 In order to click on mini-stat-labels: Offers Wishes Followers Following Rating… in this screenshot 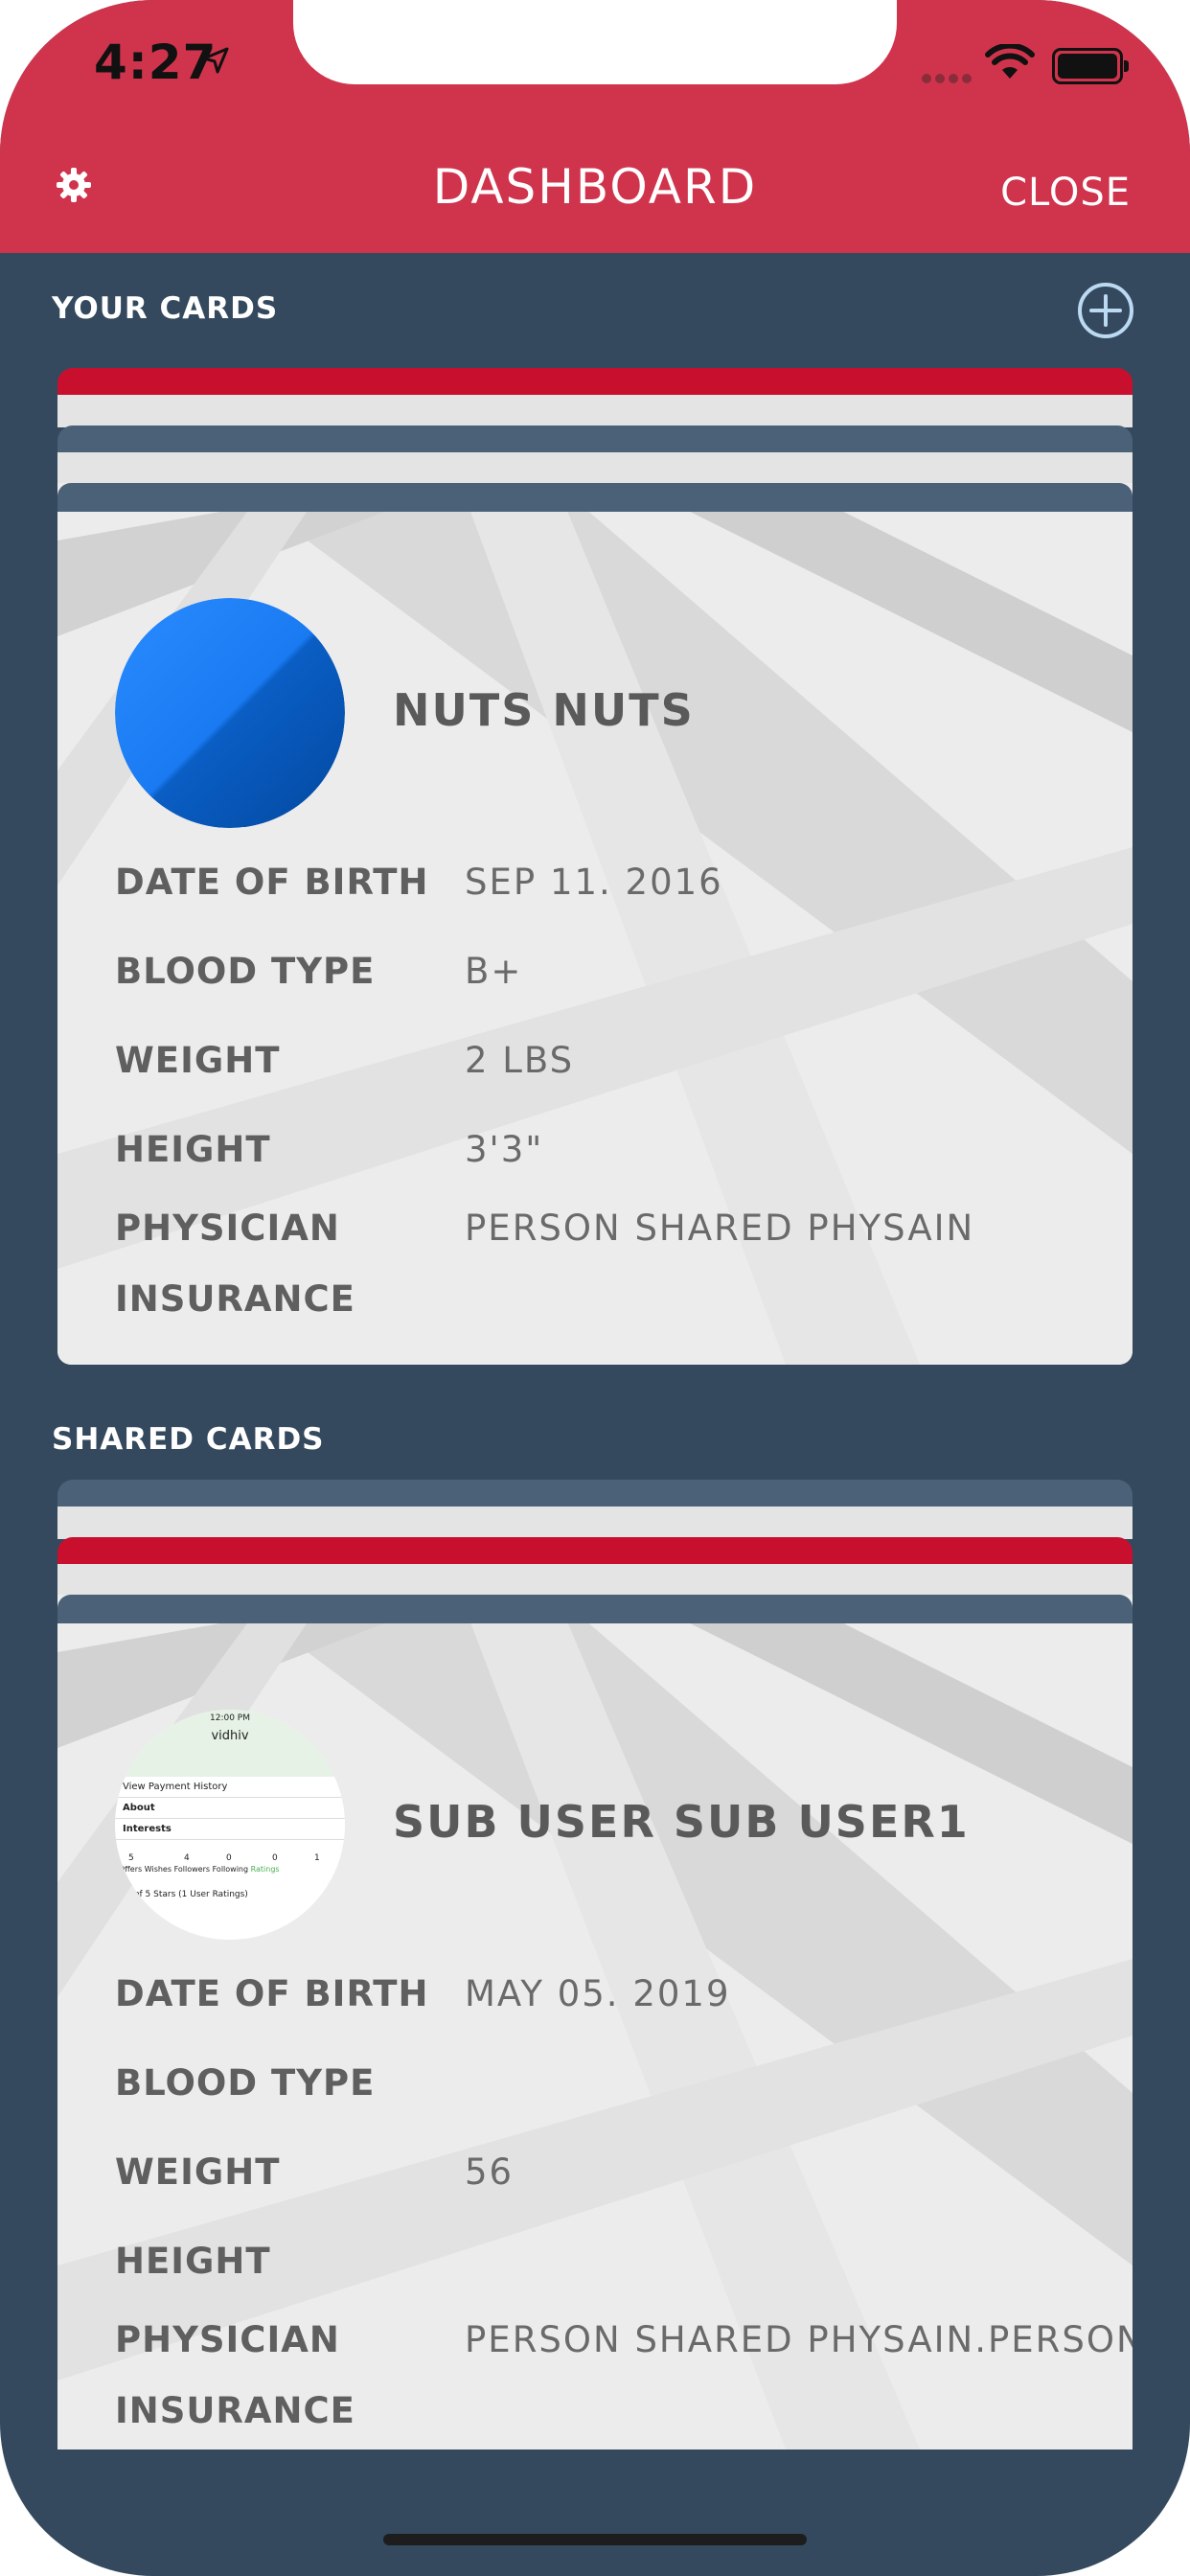, I will do `click(199, 1869)`.